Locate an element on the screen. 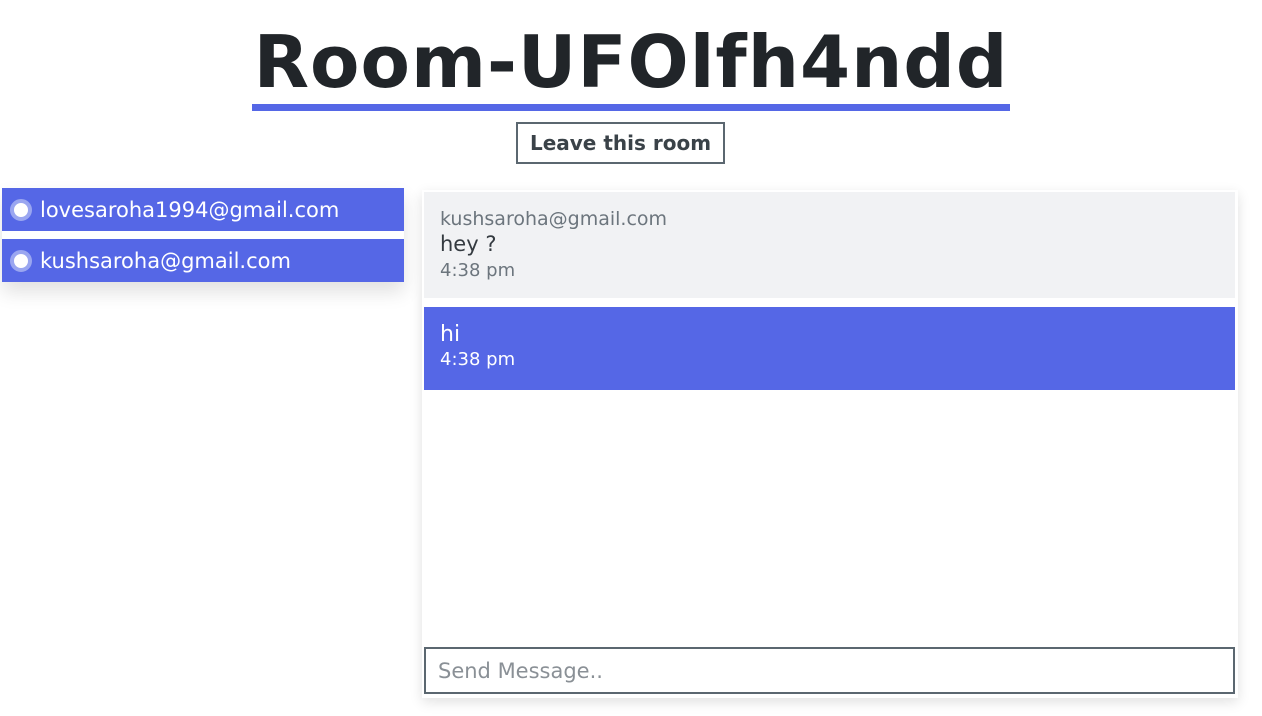 Image resolution: width=1262 pixels, height=716 pixels. user-list-item: kushsaroha@gmail.com is located at coordinates (203, 260).